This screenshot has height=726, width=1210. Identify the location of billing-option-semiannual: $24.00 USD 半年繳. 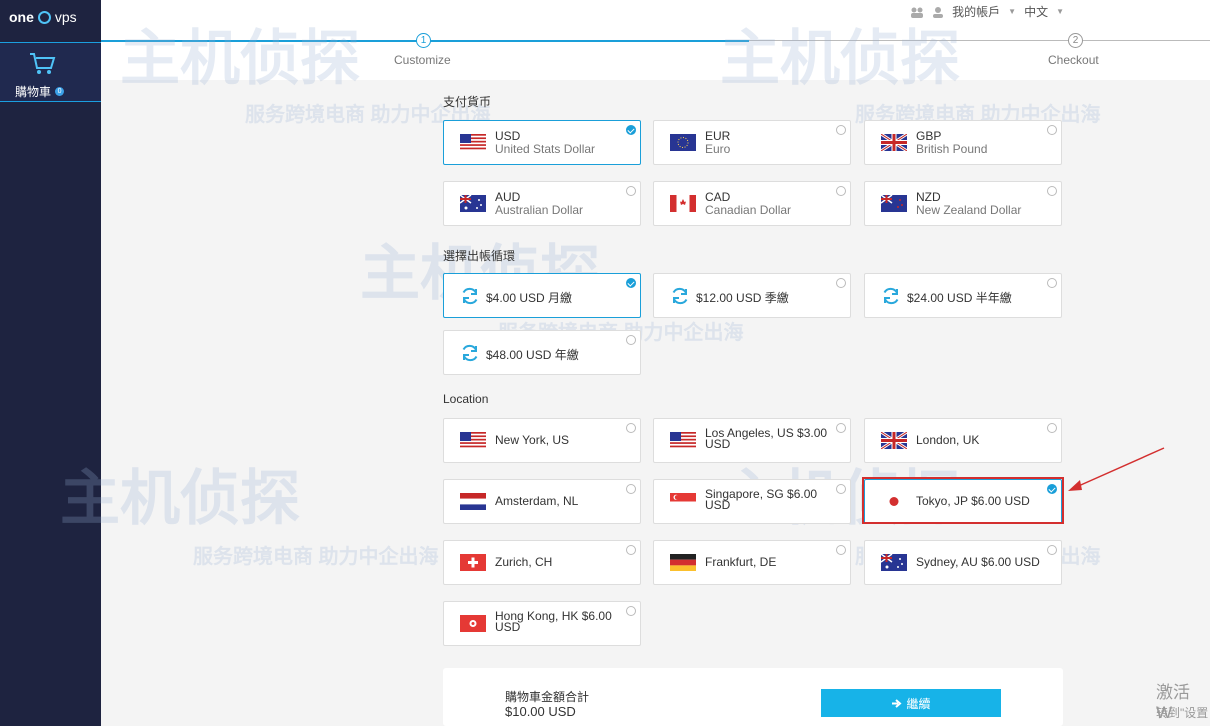
(963, 295).